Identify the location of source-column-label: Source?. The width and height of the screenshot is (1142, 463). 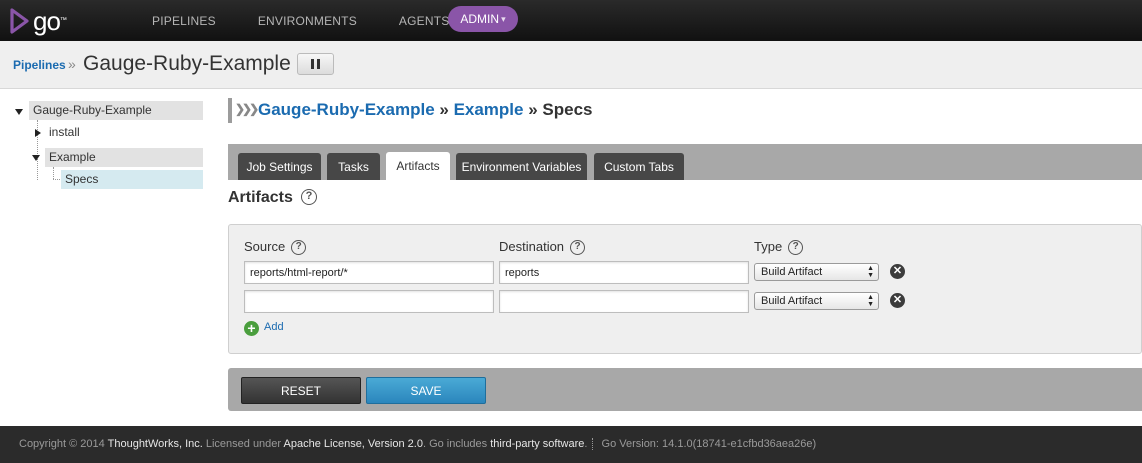
(275, 247).